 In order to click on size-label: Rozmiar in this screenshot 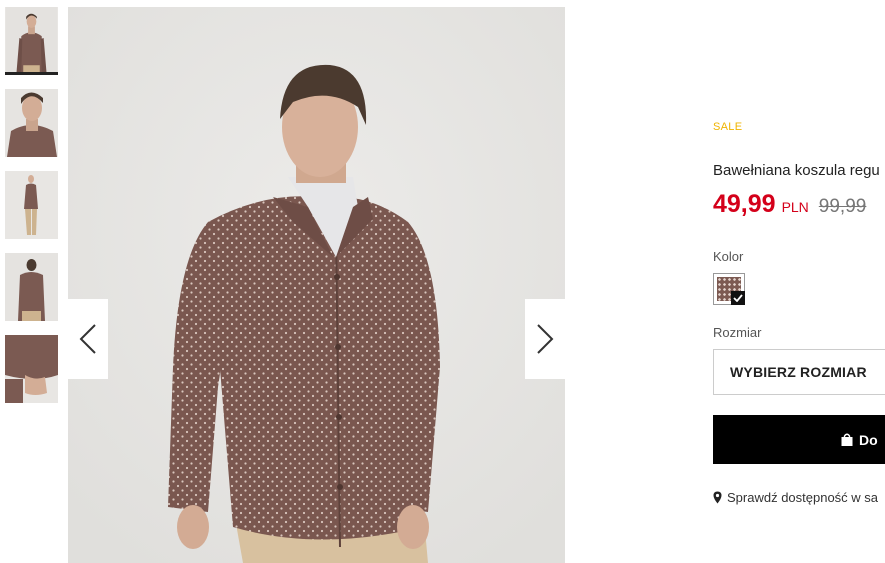, I will do `click(737, 332)`.